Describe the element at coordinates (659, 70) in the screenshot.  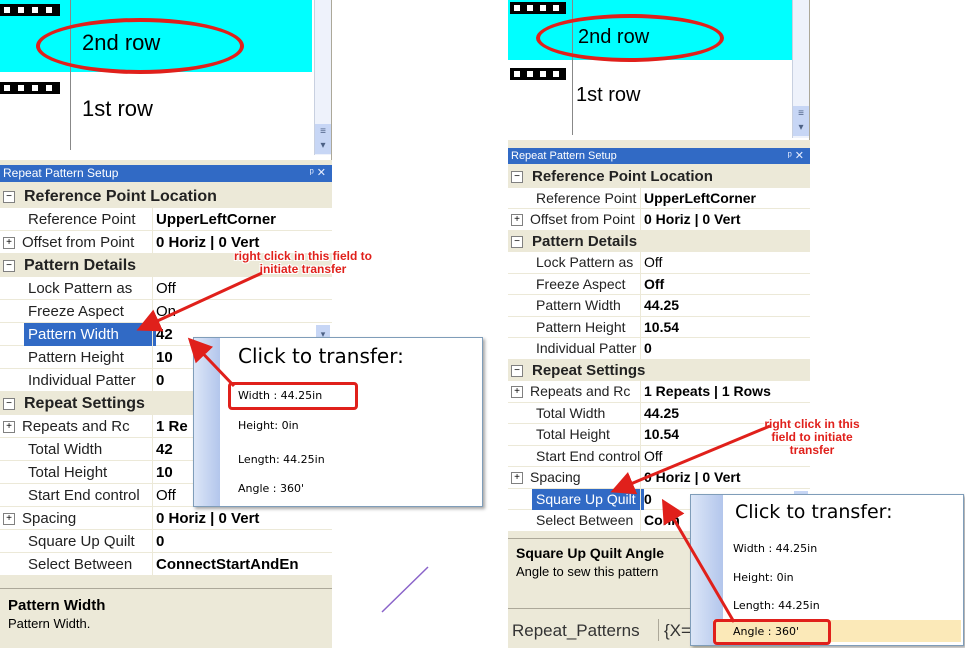
I see `pattern-rows-preview: 2nd row 1st row ≡ ▾` at that location.